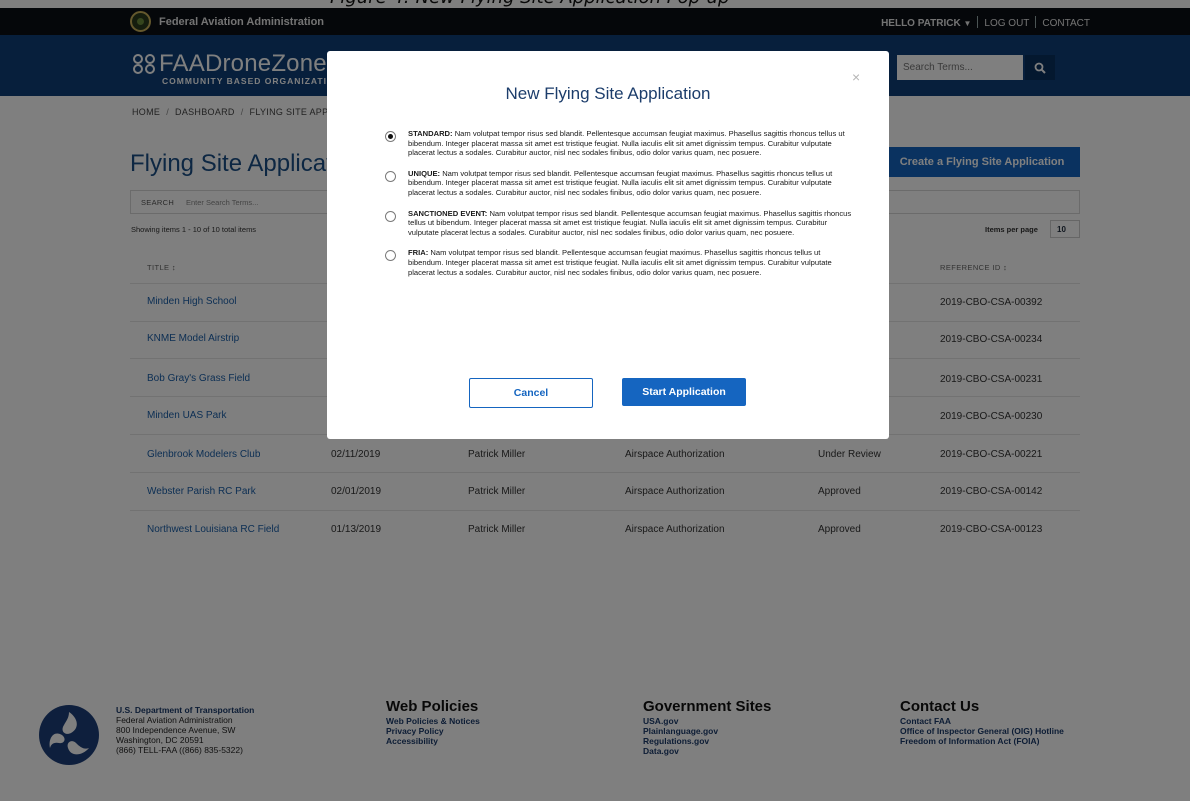  What do you see at coordinates (448, 213) in the screenshot?
I see `option-label: SANCTIONED EVENT:` at bounding box center [448, 213].